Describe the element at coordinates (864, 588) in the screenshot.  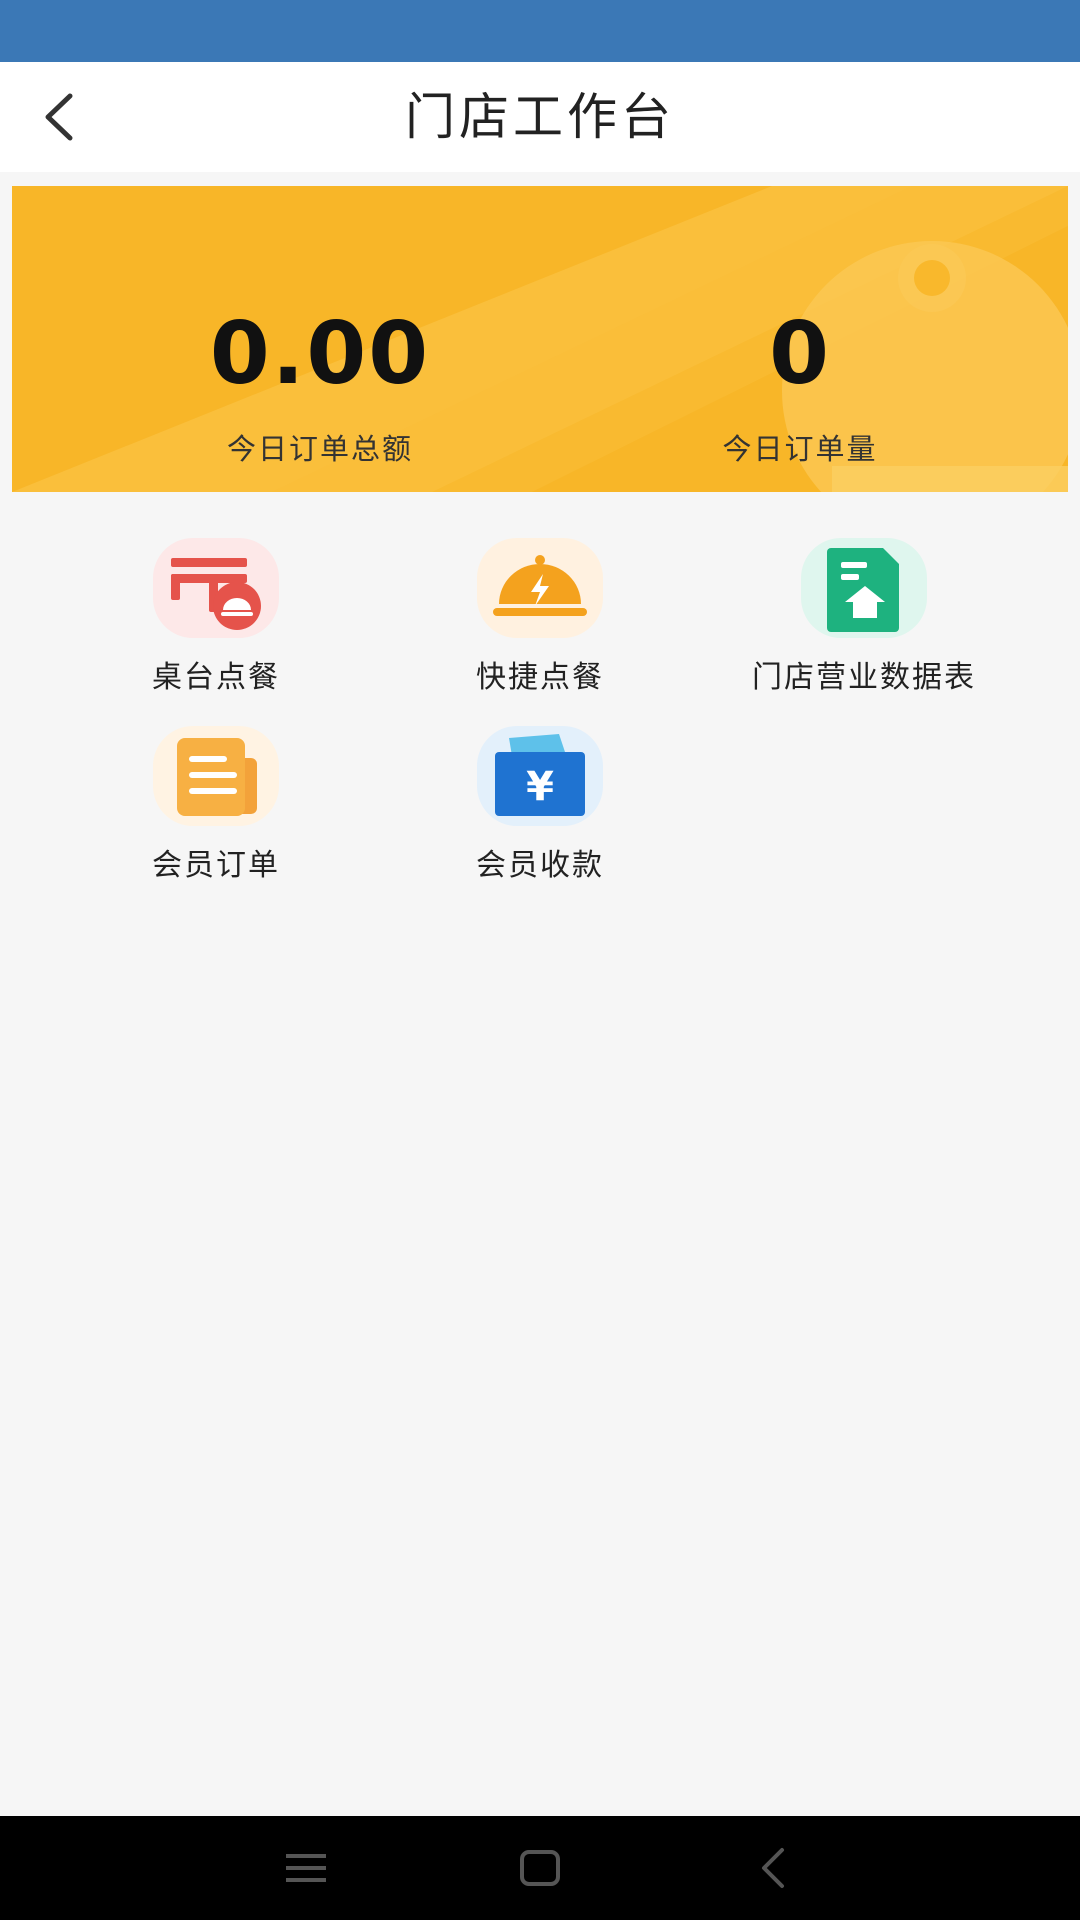
I see `store-report-icon` at that location.